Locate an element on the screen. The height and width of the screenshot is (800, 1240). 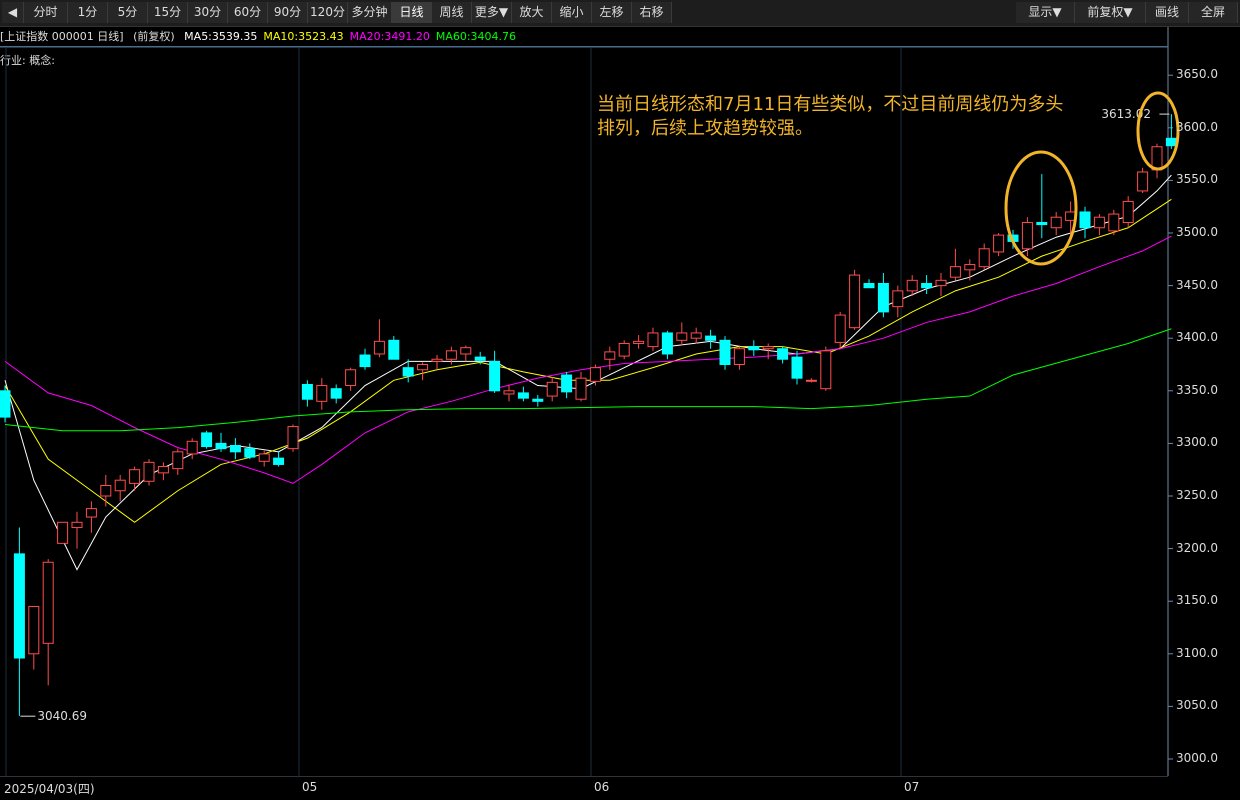
y-tick-label: 3200.0 is located at coordinates (1197, 547).